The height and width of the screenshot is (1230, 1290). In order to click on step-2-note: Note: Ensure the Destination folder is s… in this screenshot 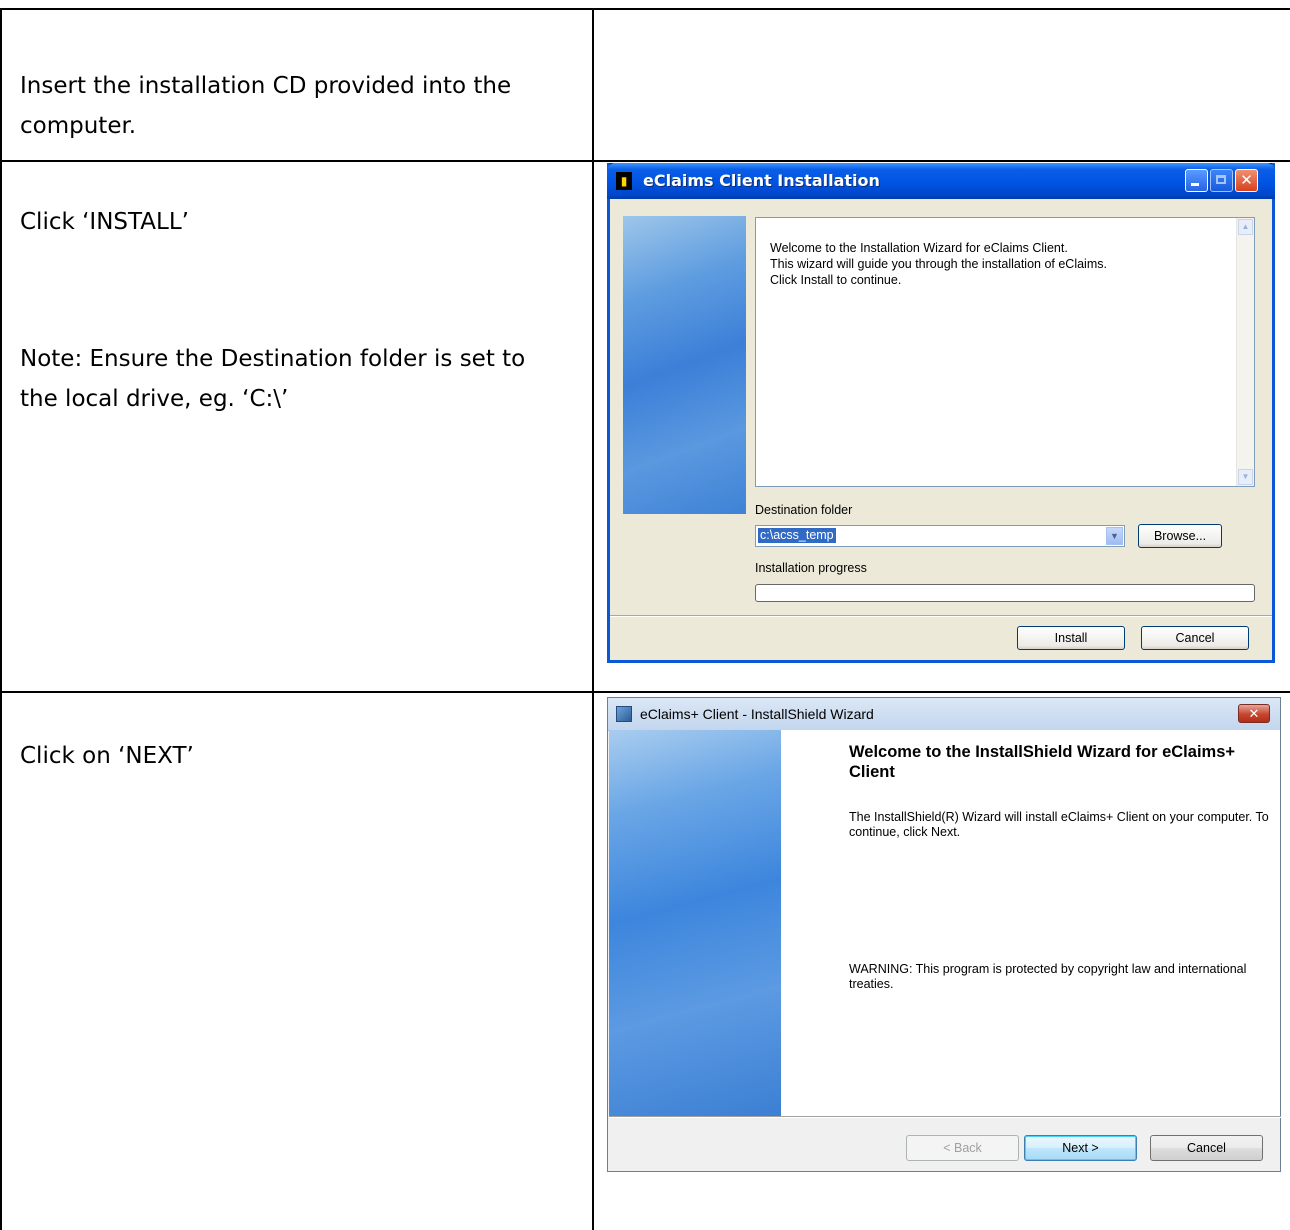, I will do `click(273, 379)`.